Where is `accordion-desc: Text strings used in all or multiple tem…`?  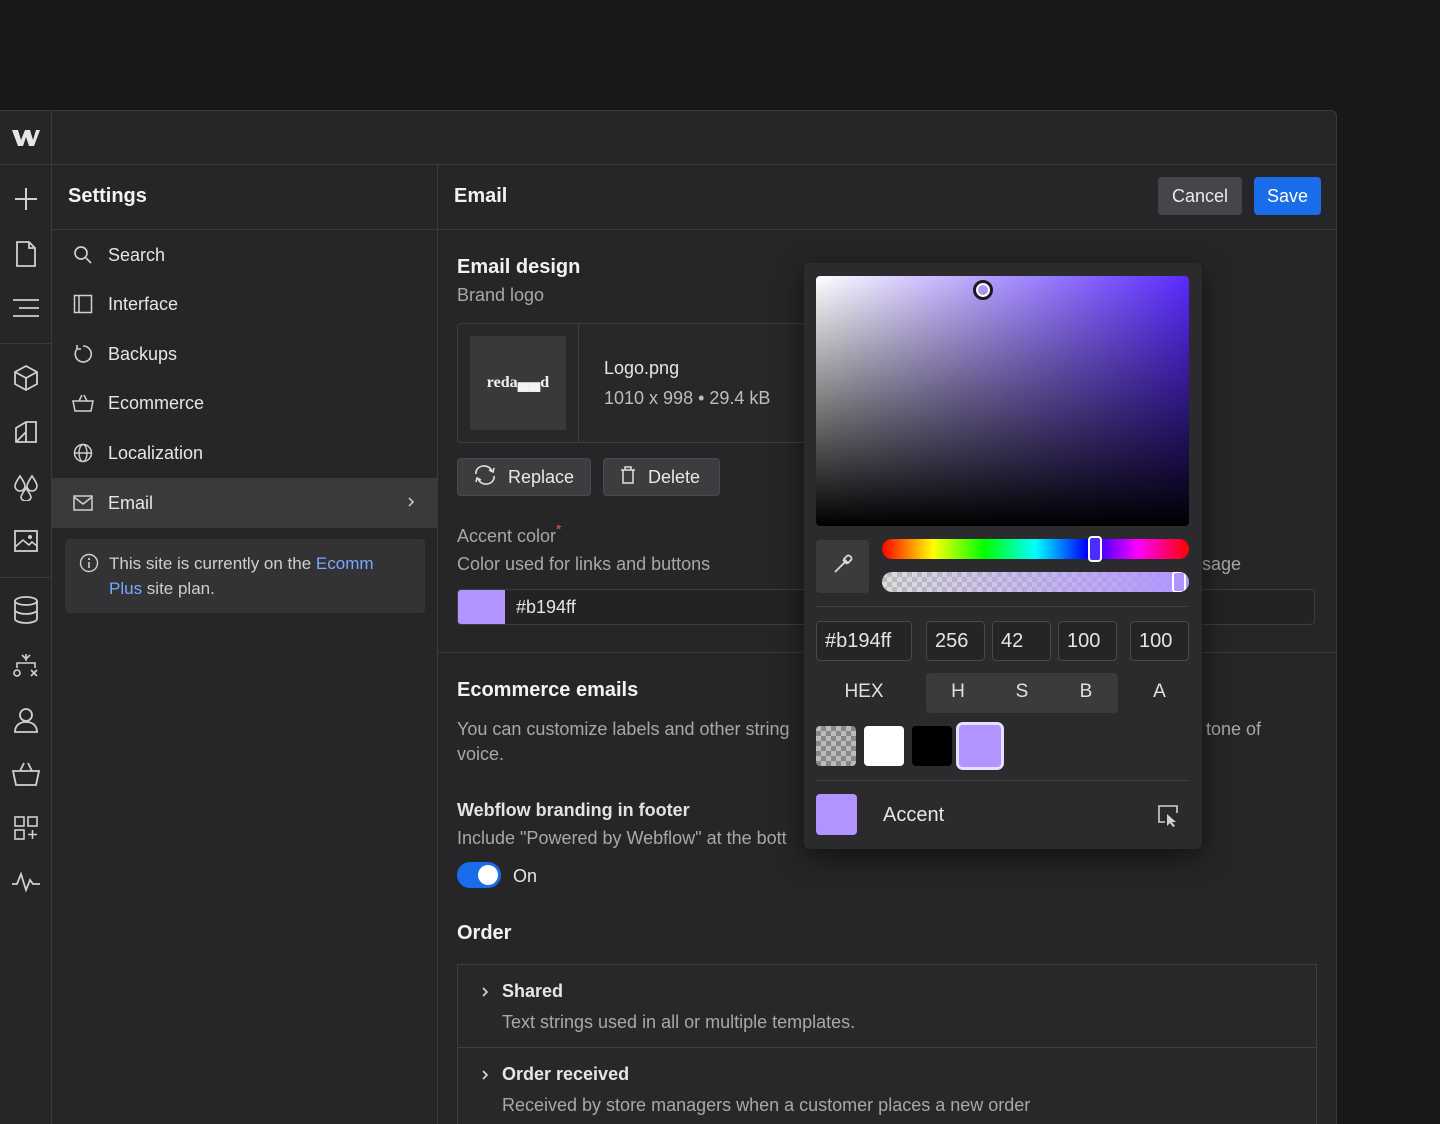 accordion-desc: Text strings used in all or multiple tem… is located at coordinates (679, 1022).